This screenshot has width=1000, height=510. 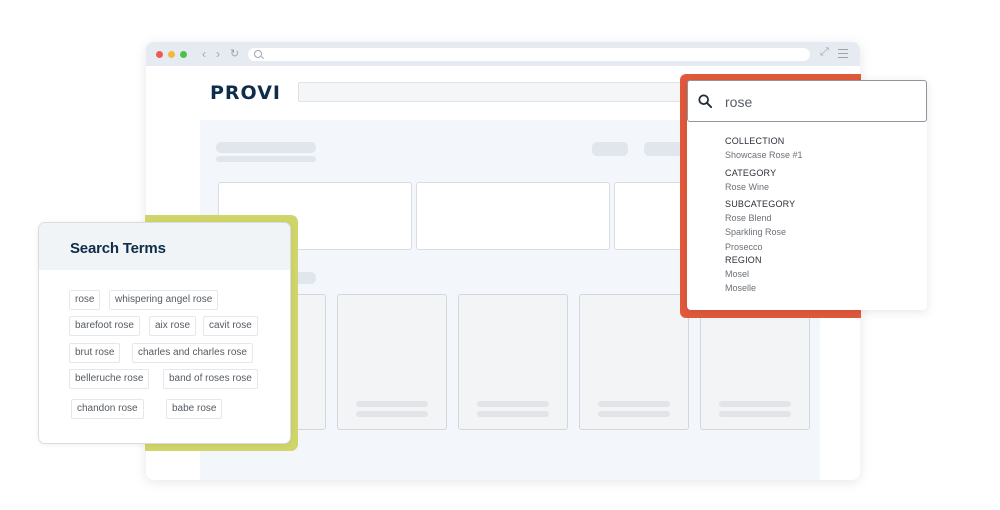 What do you see at coordinates (95, 353) in the screenshot?
I see `search-term-chip: brut rose` at bounding box center [95, 353].